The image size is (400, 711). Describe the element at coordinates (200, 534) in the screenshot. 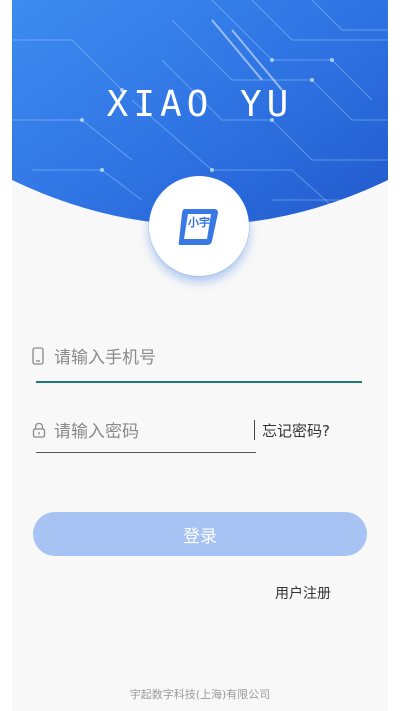

I see `login-button: 登录` at that location.